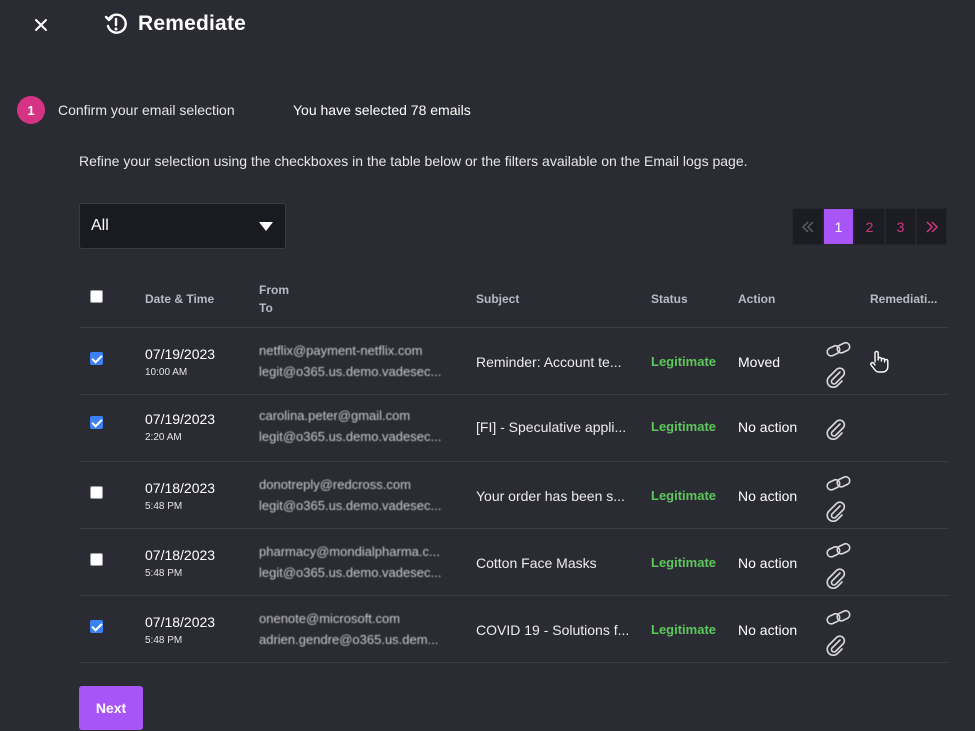  Describe the element at coordinates (757, 299) in the screenshot. I see `header-action: Action` at that location.